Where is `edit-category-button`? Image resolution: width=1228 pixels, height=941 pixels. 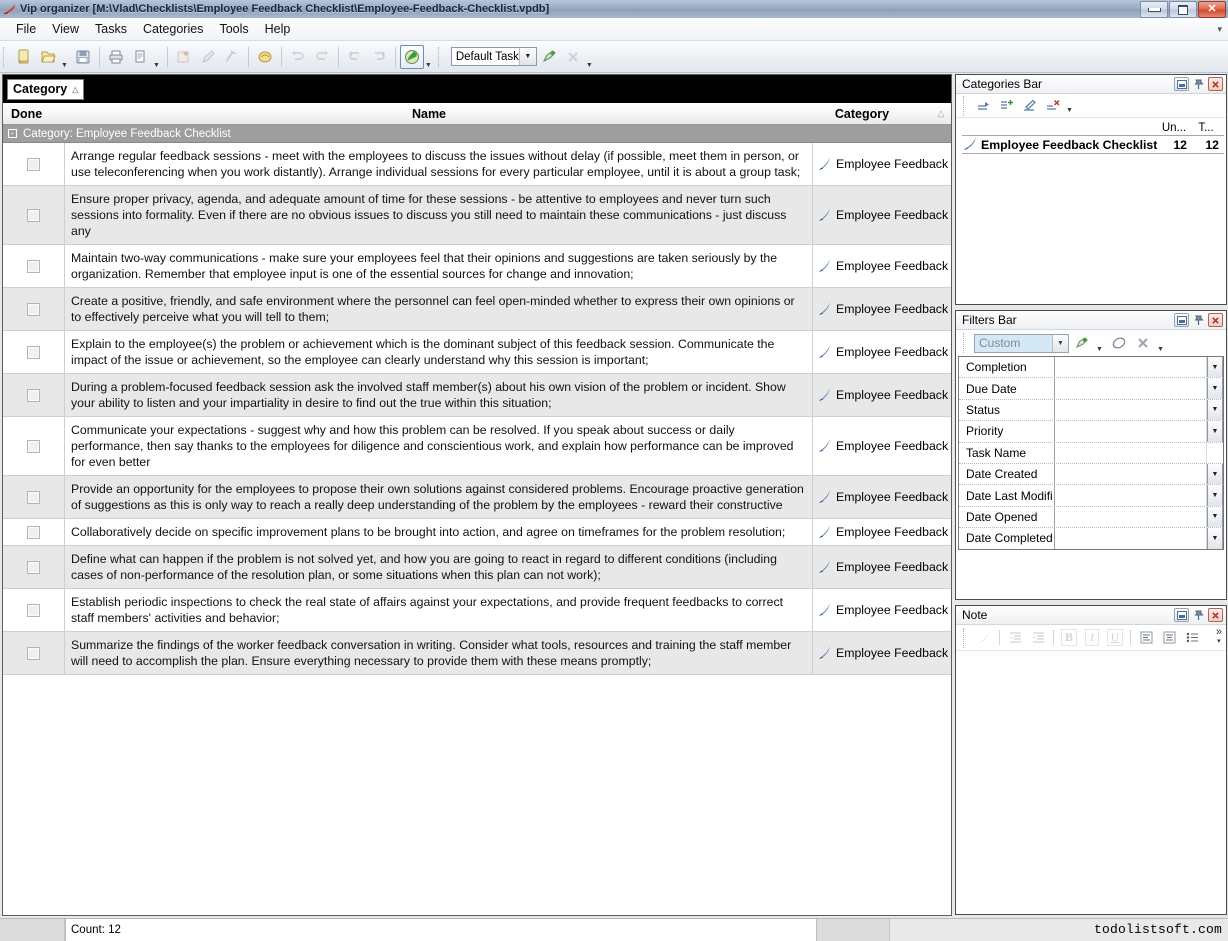 edit-category-button is located at coordinates (1030, 106).